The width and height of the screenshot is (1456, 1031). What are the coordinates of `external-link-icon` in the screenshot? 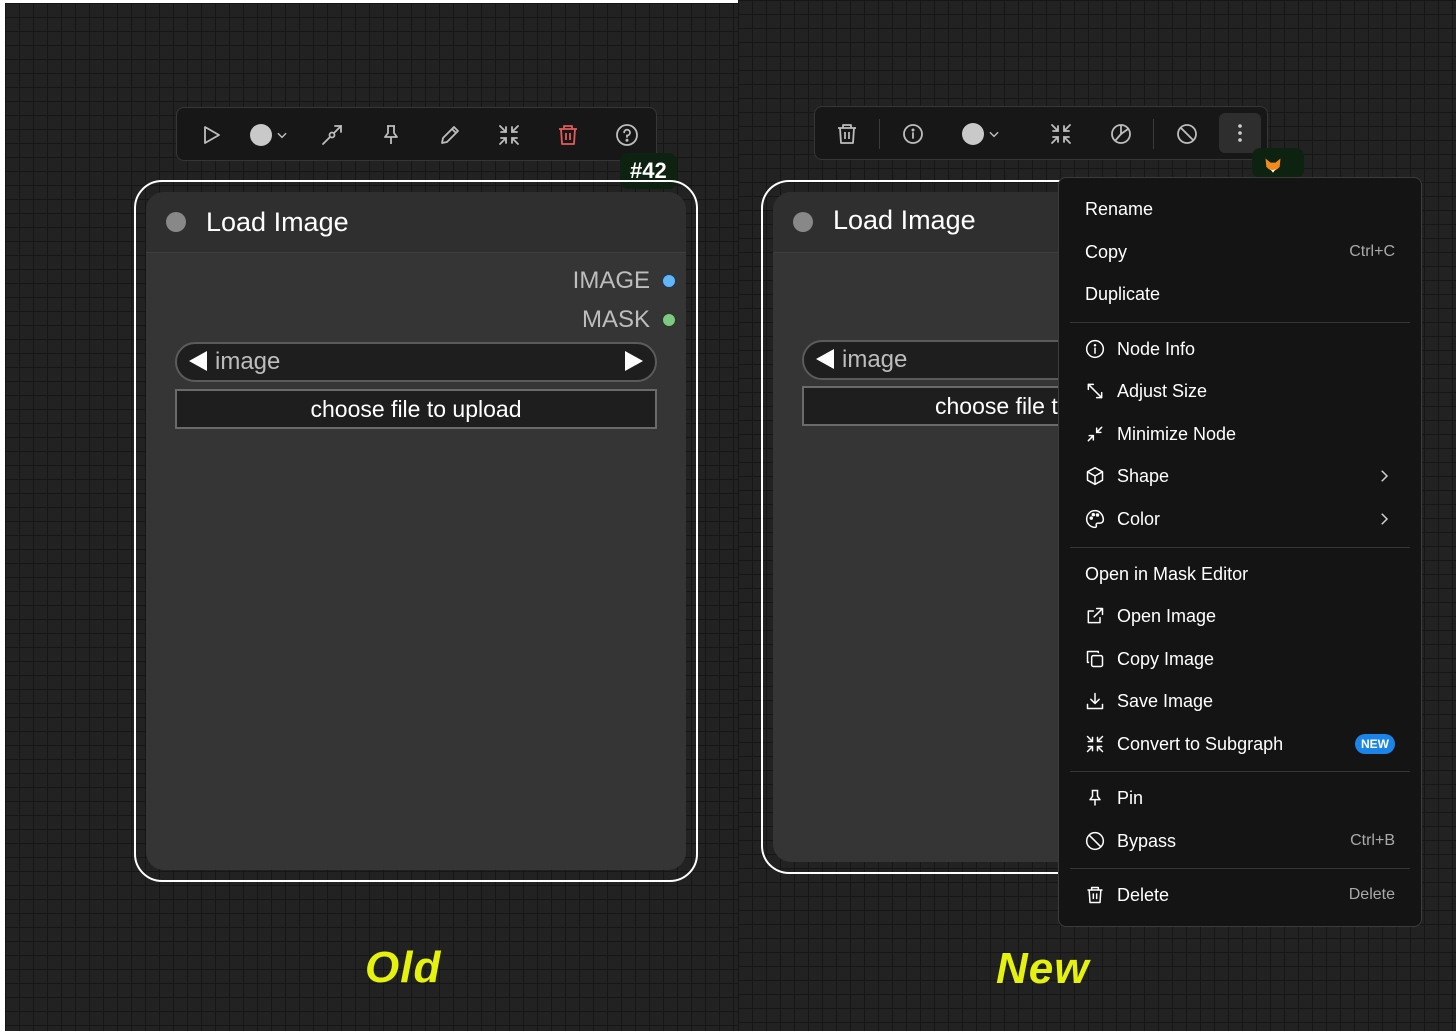 It's located at (1095, 615).